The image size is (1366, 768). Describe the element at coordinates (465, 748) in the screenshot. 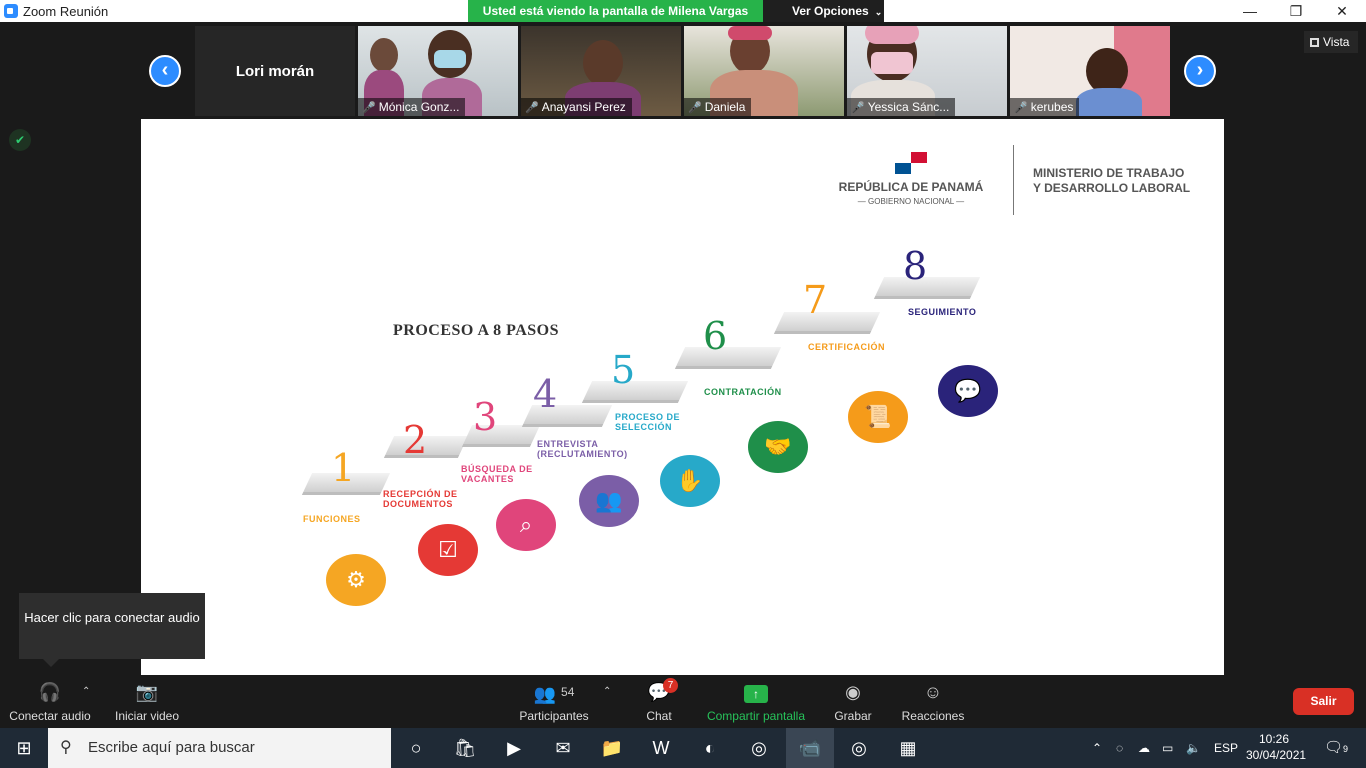

I see `store-icon: 🛍` at that location.